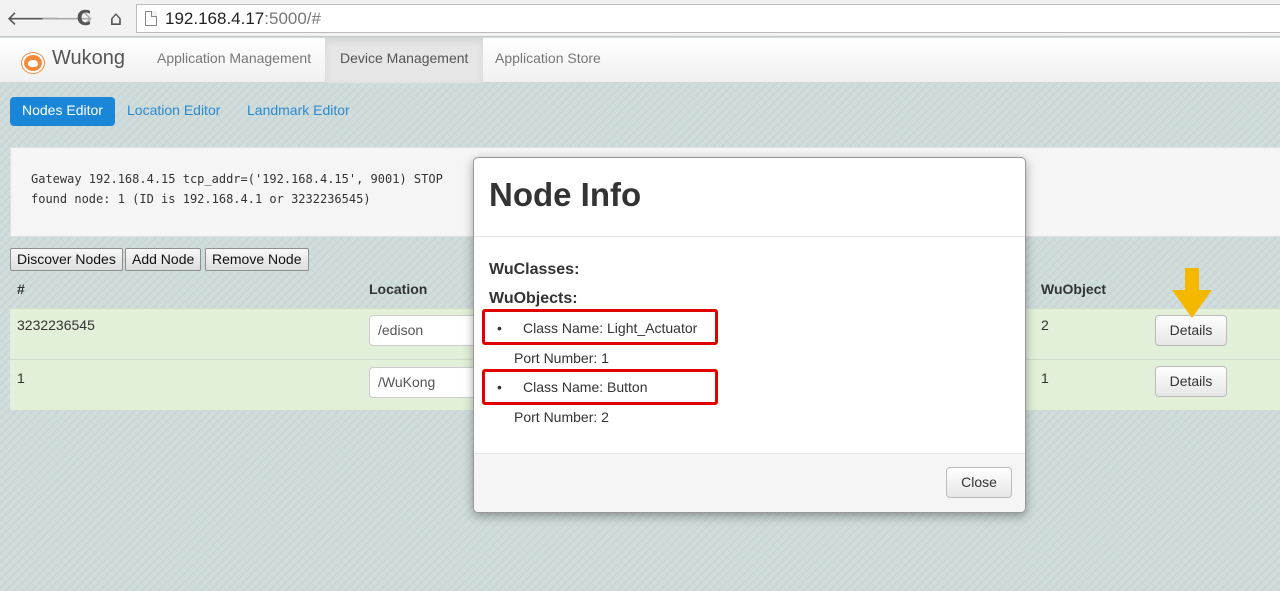  I want to click on tab-location-editor: Location Editor, so click(173, 111).